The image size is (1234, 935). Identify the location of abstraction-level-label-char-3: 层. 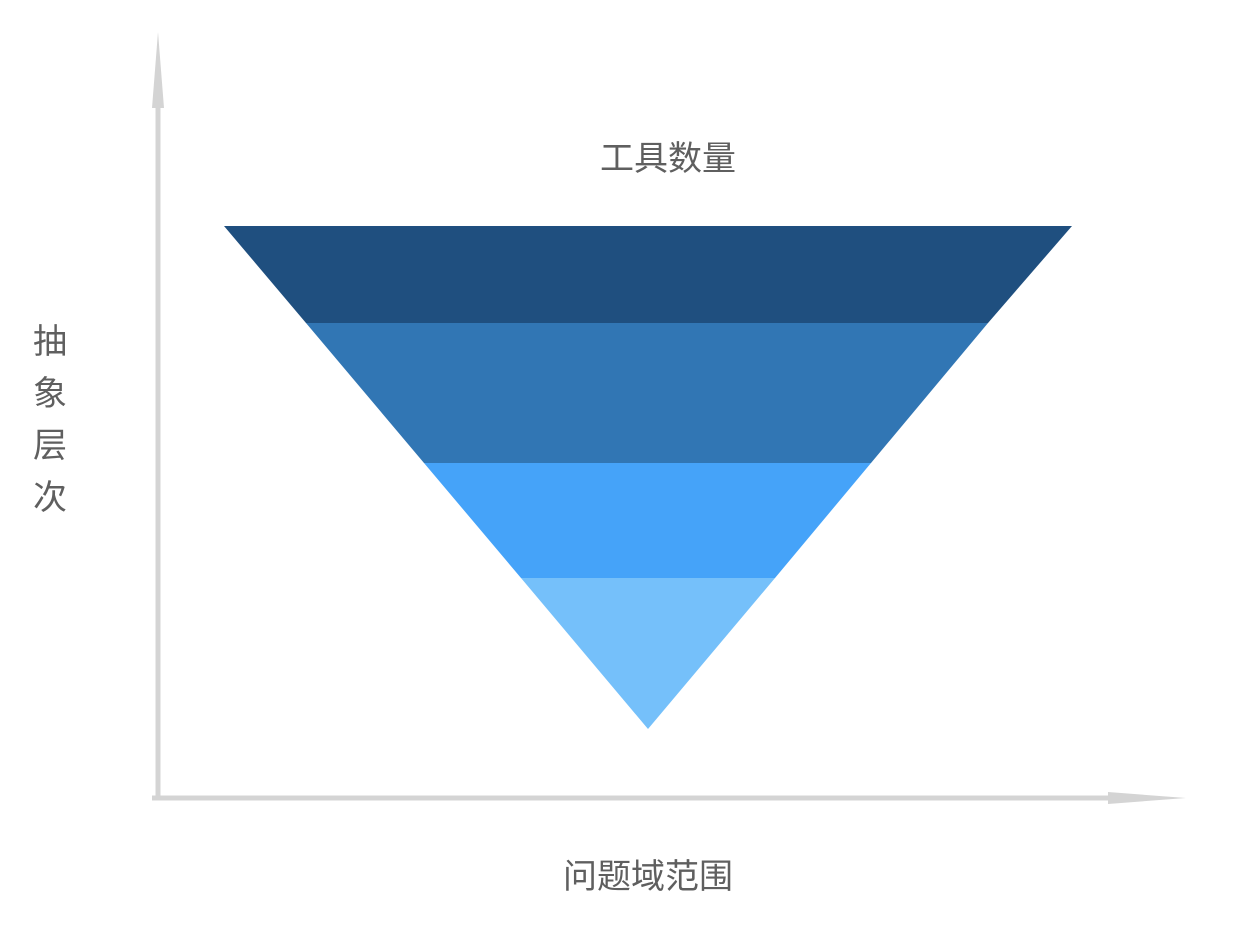
(50, 446).